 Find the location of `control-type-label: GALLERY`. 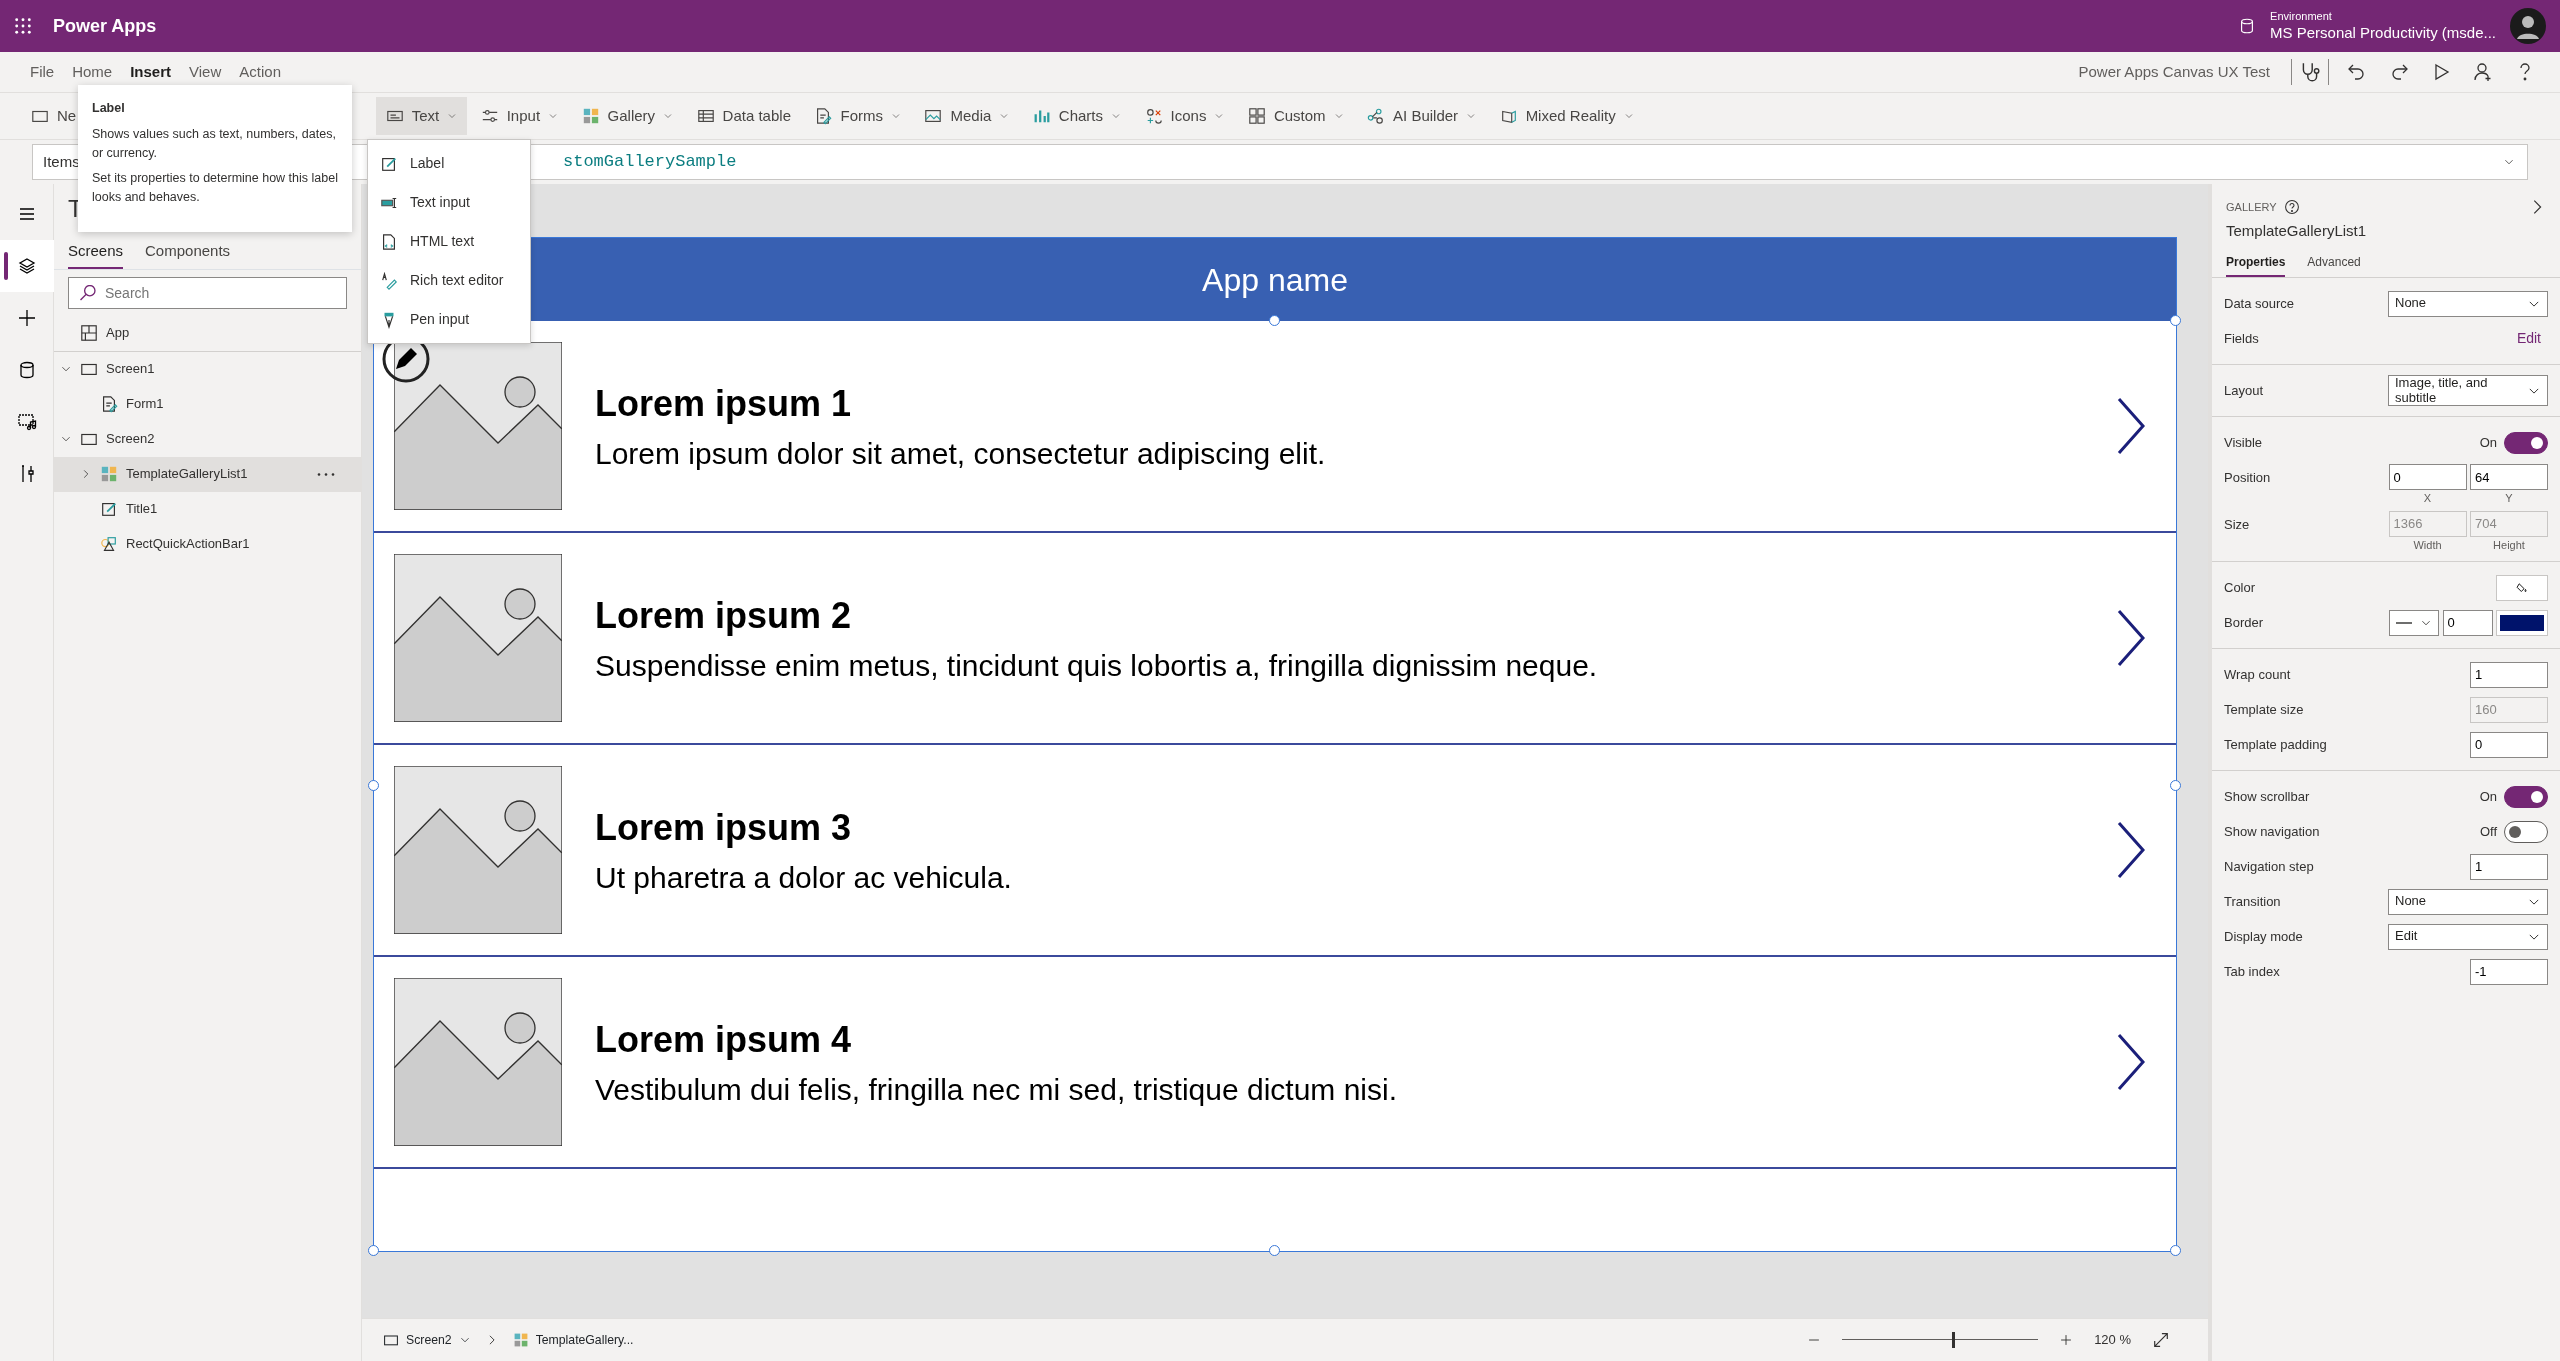

control-type-label: GALLERY is located at coordinates (2251, 207).